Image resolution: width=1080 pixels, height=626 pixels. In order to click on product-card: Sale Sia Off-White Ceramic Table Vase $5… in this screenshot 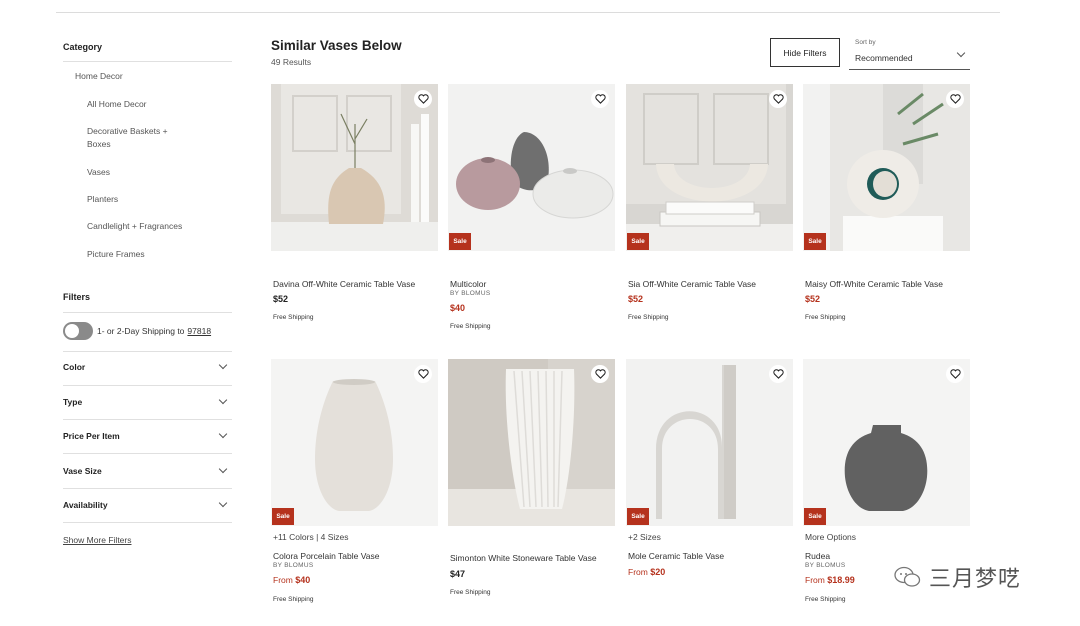, I will do `click(709, 202)`.